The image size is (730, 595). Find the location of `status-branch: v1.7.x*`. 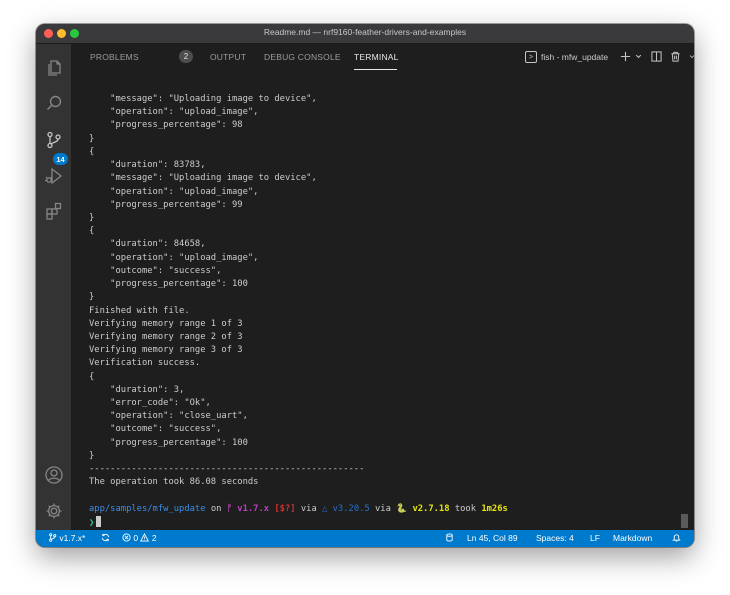

status-branch: v1.7.x* is located at coordinates (66, 538).